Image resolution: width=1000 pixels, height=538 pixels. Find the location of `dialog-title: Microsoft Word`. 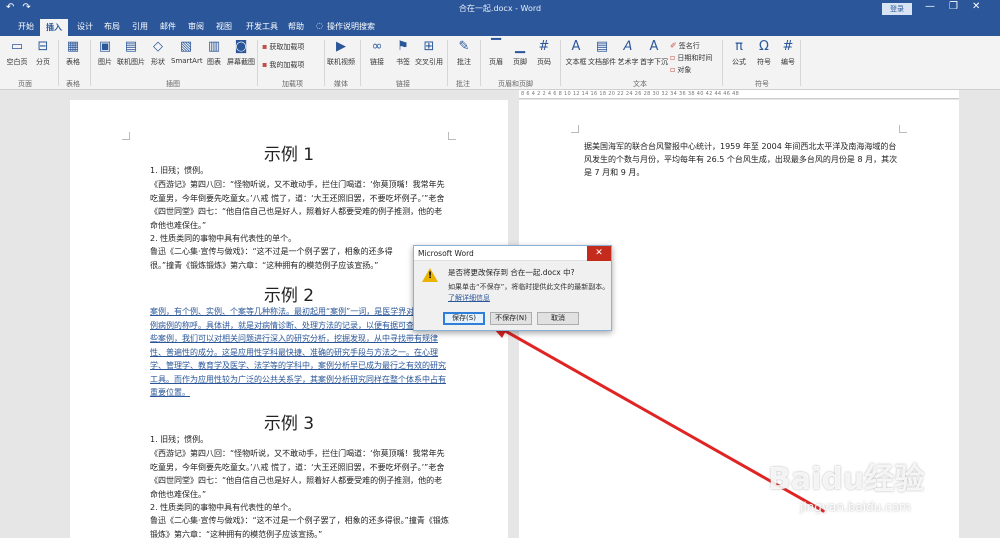

dialog-title: Microsoft Word is located at coordinates (512, 253).